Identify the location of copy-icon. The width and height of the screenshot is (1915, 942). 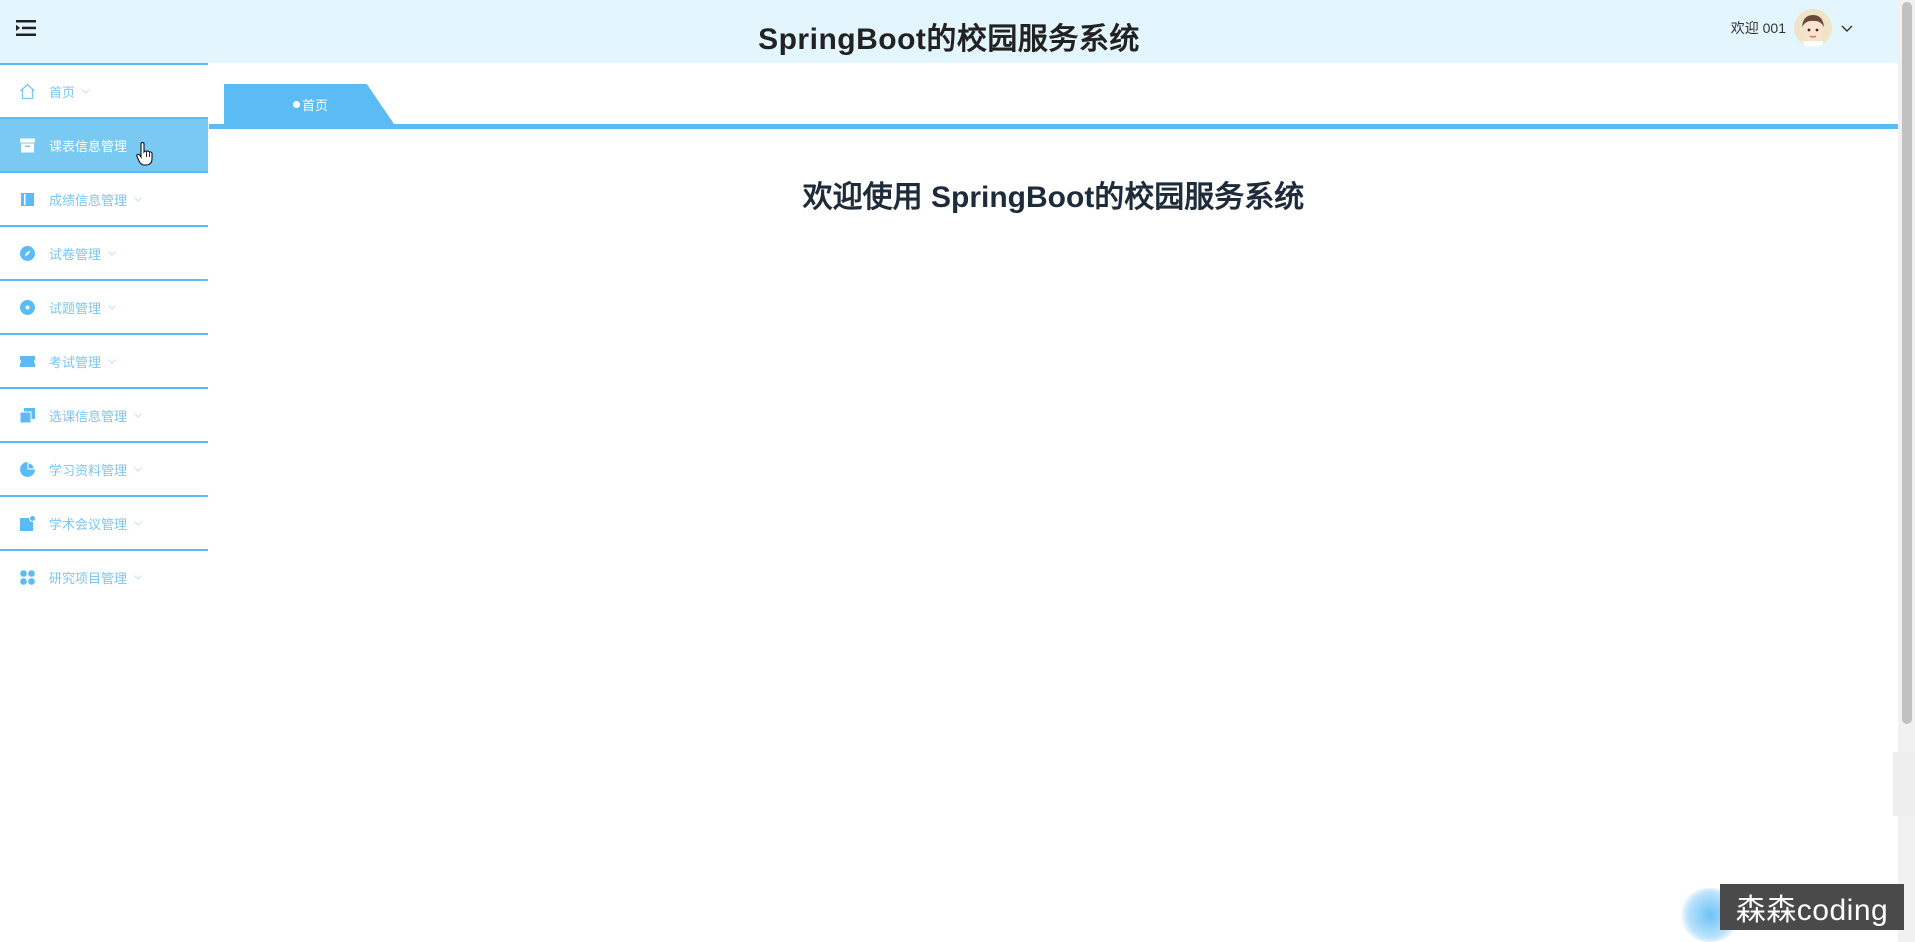
(27, 415).